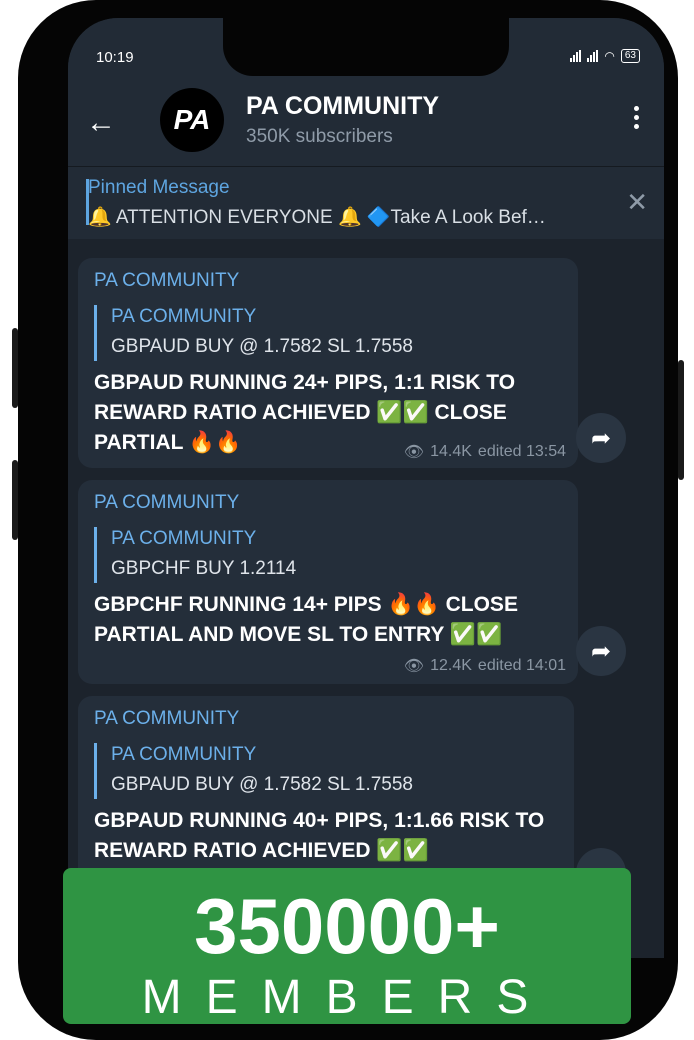 This screenshot has width=694, height=1040. I want to click on status-icons: ◠ 63, so click(605, 56).